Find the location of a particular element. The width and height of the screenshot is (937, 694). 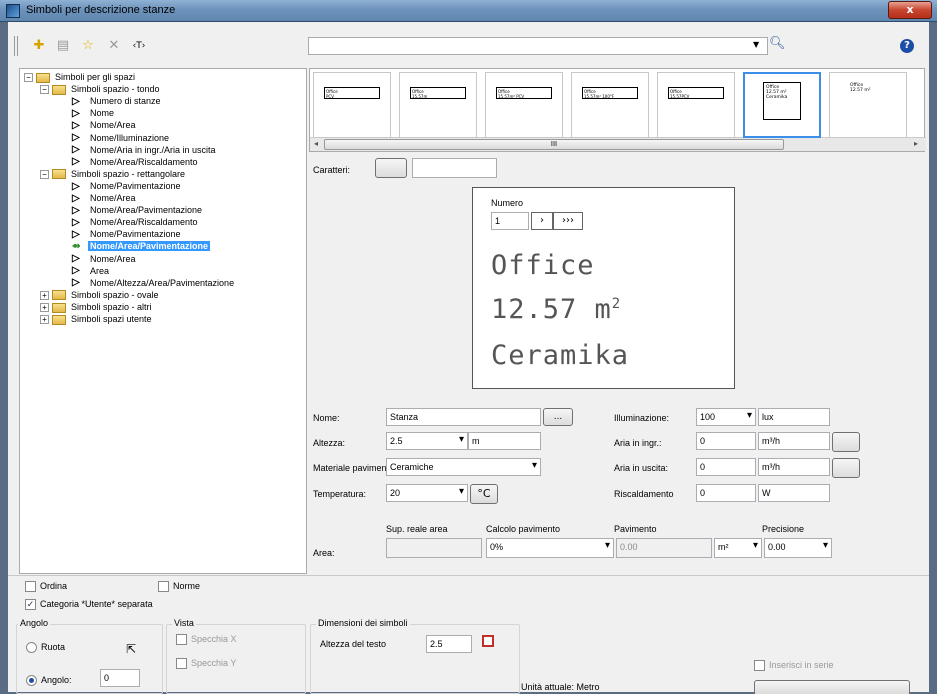

caratteri-field is located at coordinates (454, 168).